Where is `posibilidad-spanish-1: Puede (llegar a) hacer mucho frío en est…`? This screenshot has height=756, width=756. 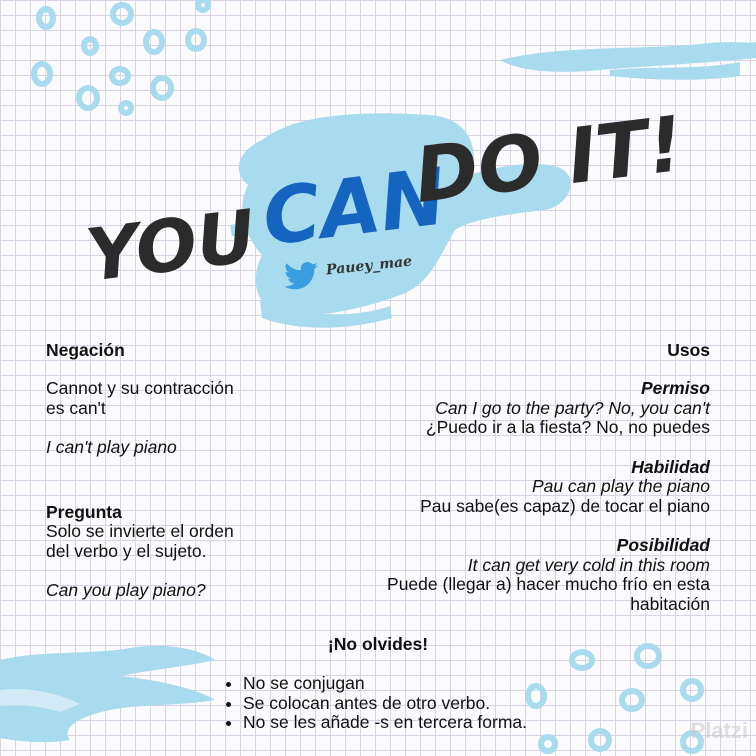
posibilidad-spanish-1: Puede (llegar a) hacer mucho frío en est… is located at coordinates (548, 584).